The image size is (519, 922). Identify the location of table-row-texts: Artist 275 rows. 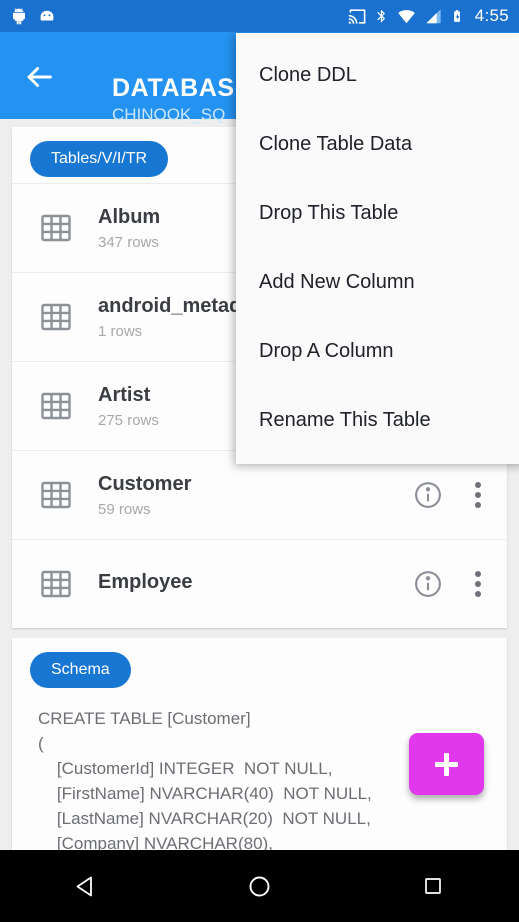
(128, 406).